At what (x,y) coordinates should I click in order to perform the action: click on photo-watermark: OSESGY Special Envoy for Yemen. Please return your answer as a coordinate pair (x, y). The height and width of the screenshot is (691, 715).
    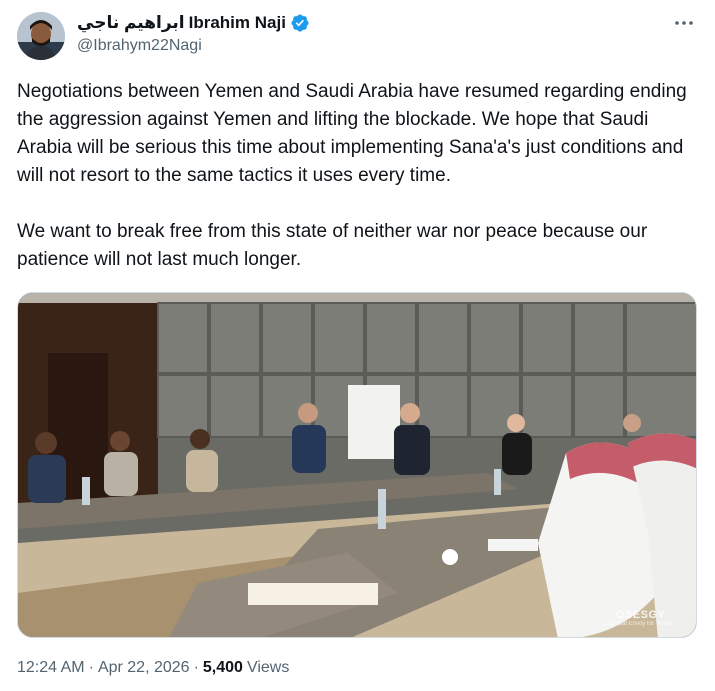
    Looking at the image, I should click on (640, 618).